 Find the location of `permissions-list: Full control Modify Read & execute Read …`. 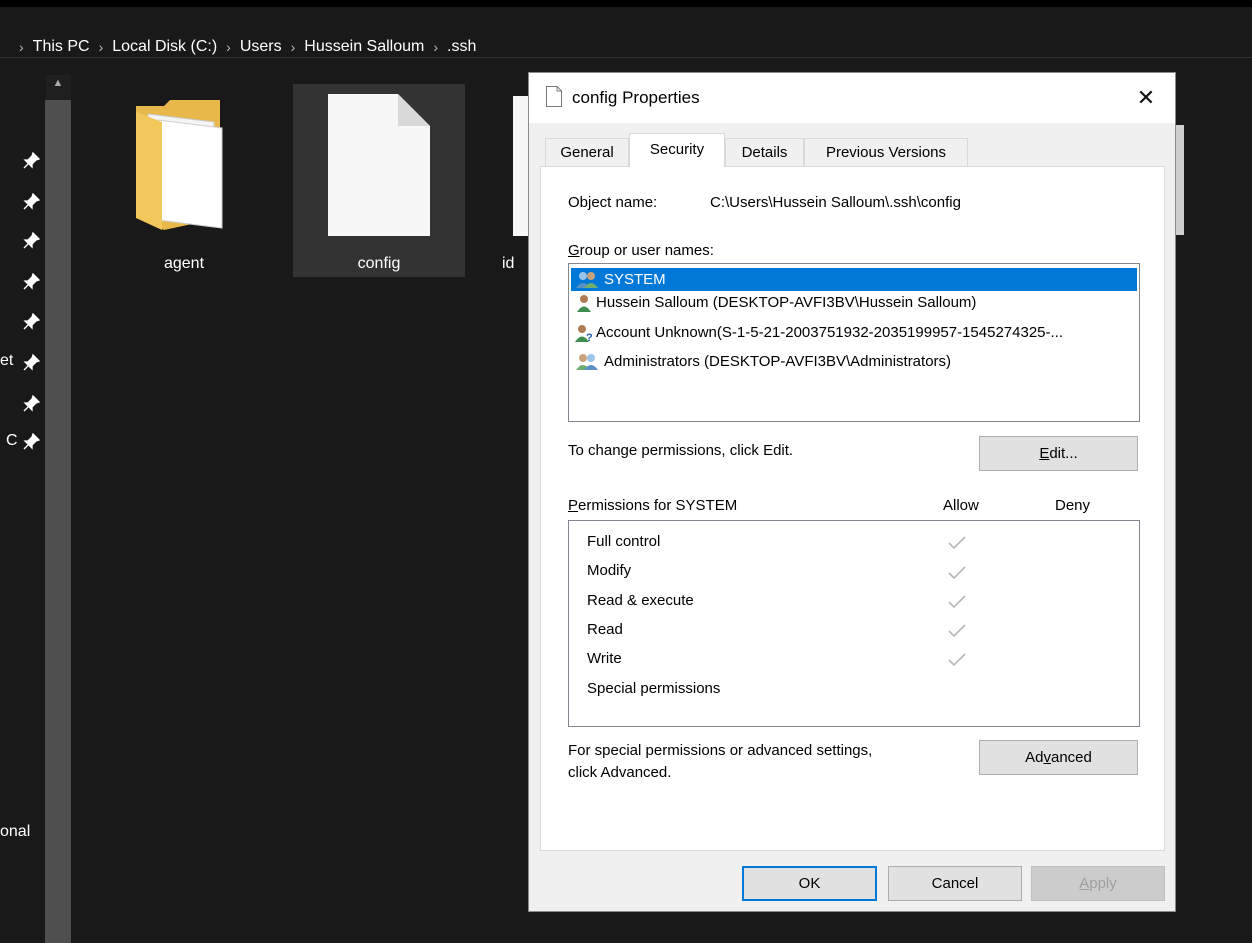

permissions-list: Full control Modify Read & execute Read … is located at coordinates (854, 623).